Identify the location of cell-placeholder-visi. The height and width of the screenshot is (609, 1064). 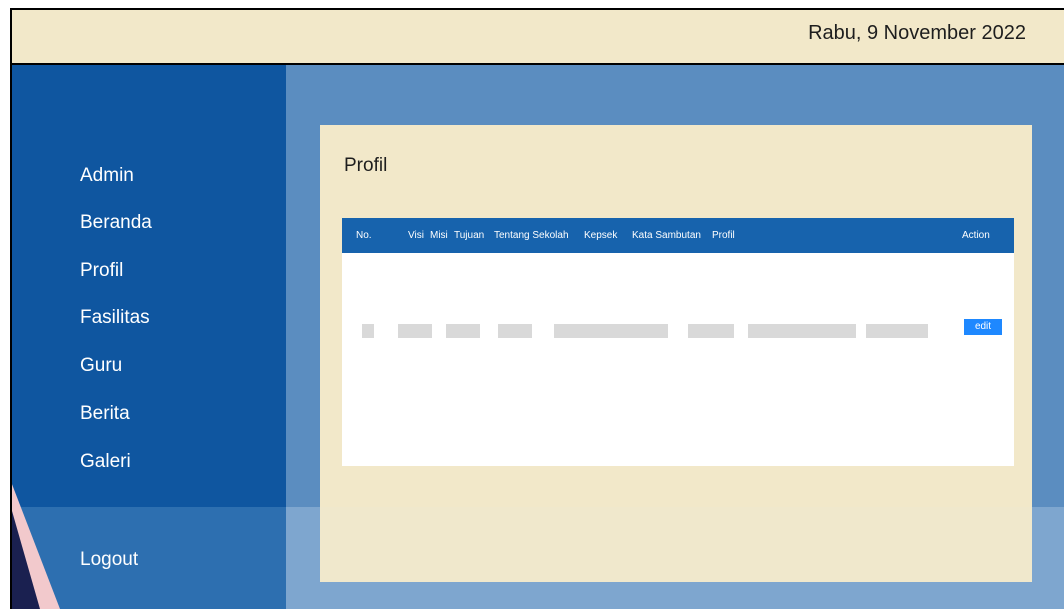
(415, 331).